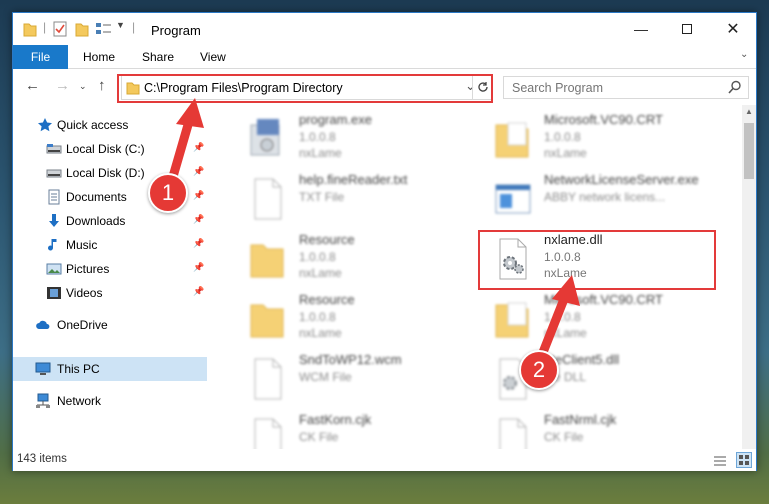 Image resolution: width=769 pixels, height=504 pixels. Describe the element at coordinates (359, 429) in the screenshot. I see `file-item: FastKorn.cjk CK File` at that location.